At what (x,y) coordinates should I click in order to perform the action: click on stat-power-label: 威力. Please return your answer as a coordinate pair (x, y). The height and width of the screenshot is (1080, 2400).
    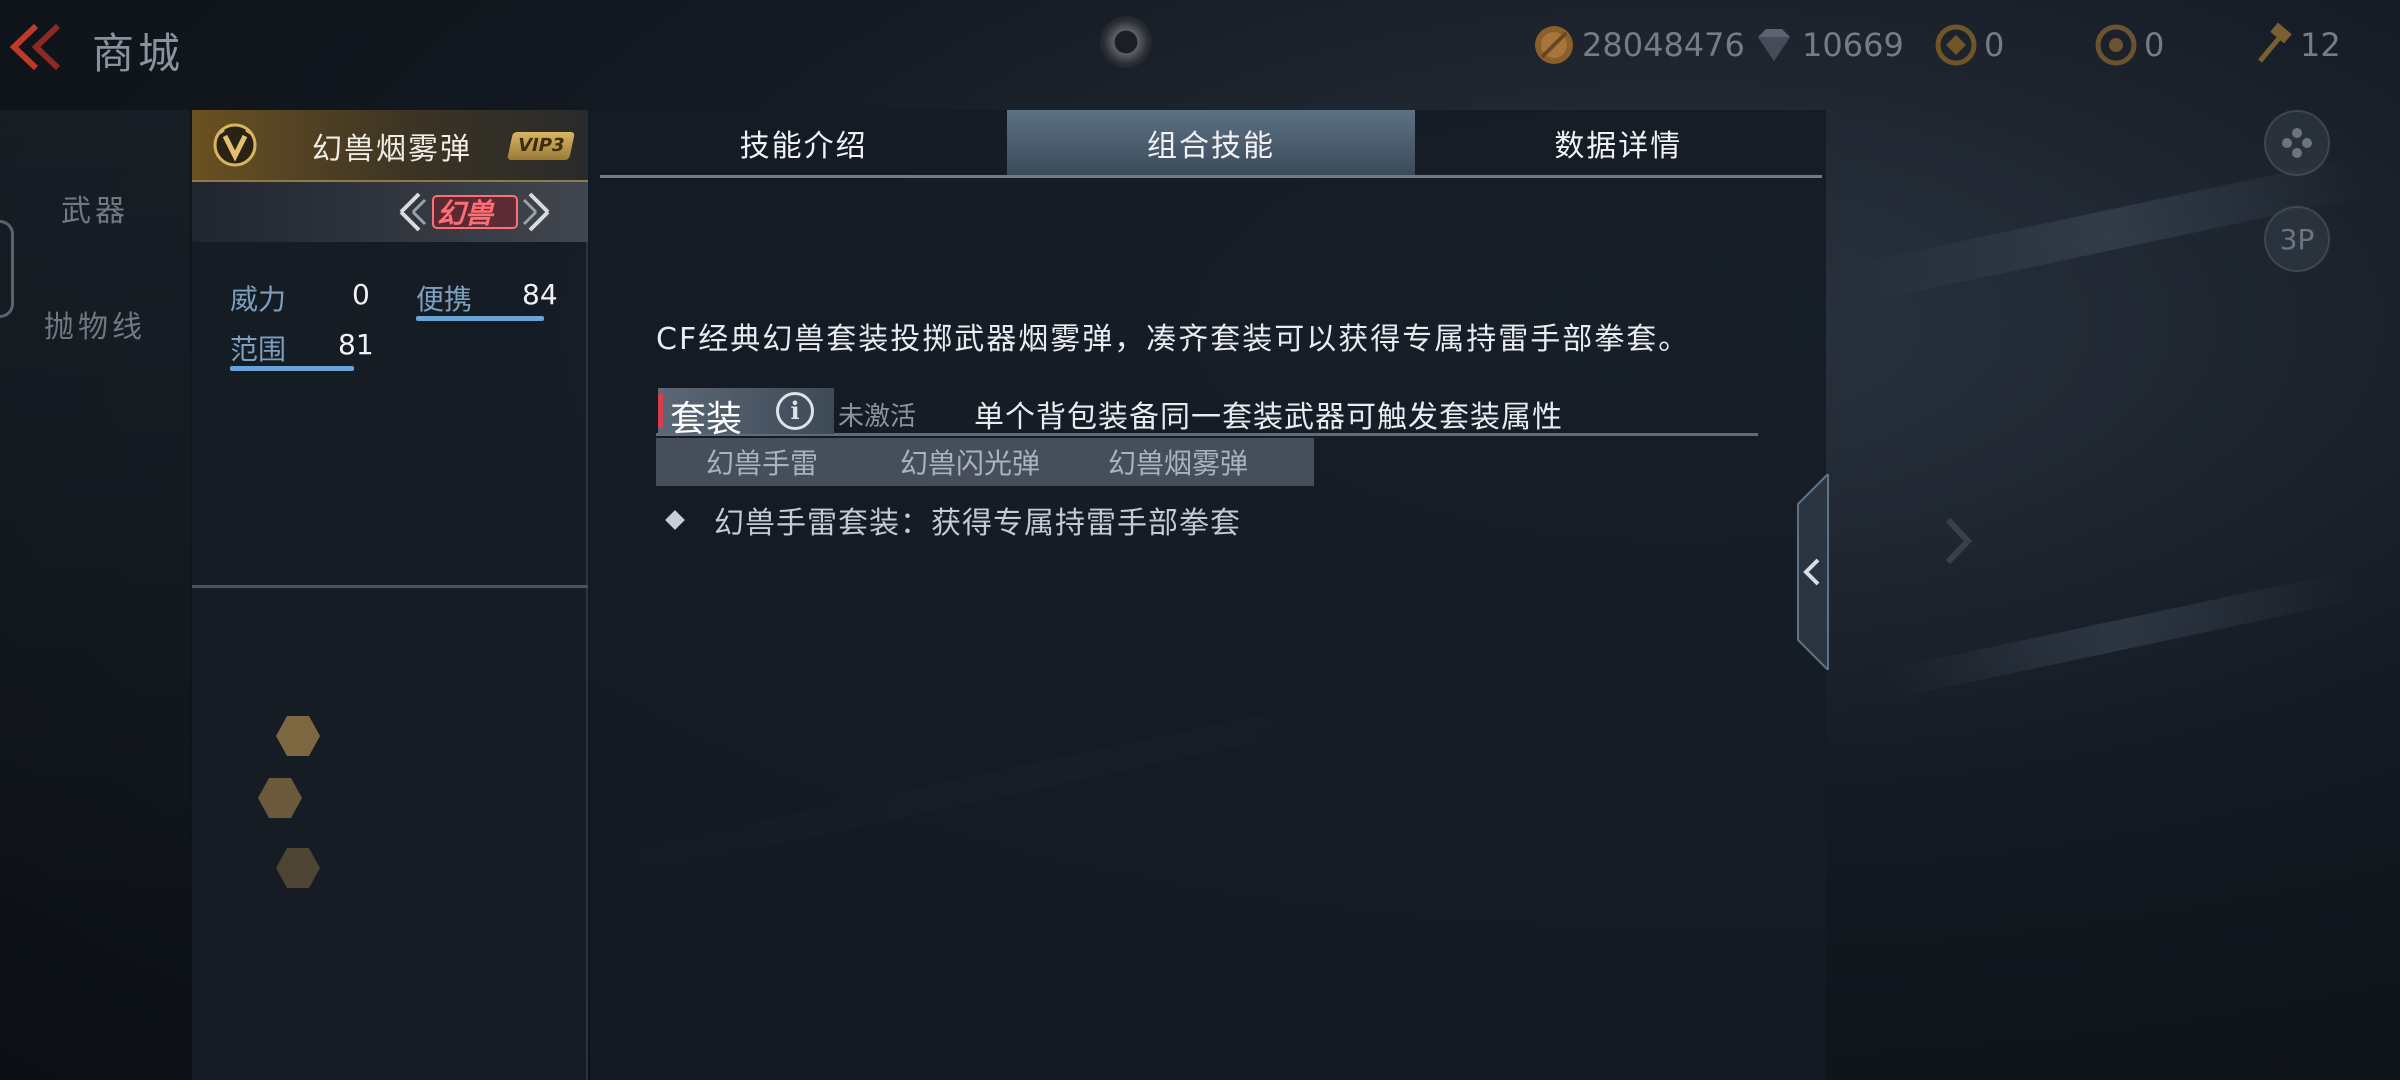
    Looking at the image, I should click on (258, 299).